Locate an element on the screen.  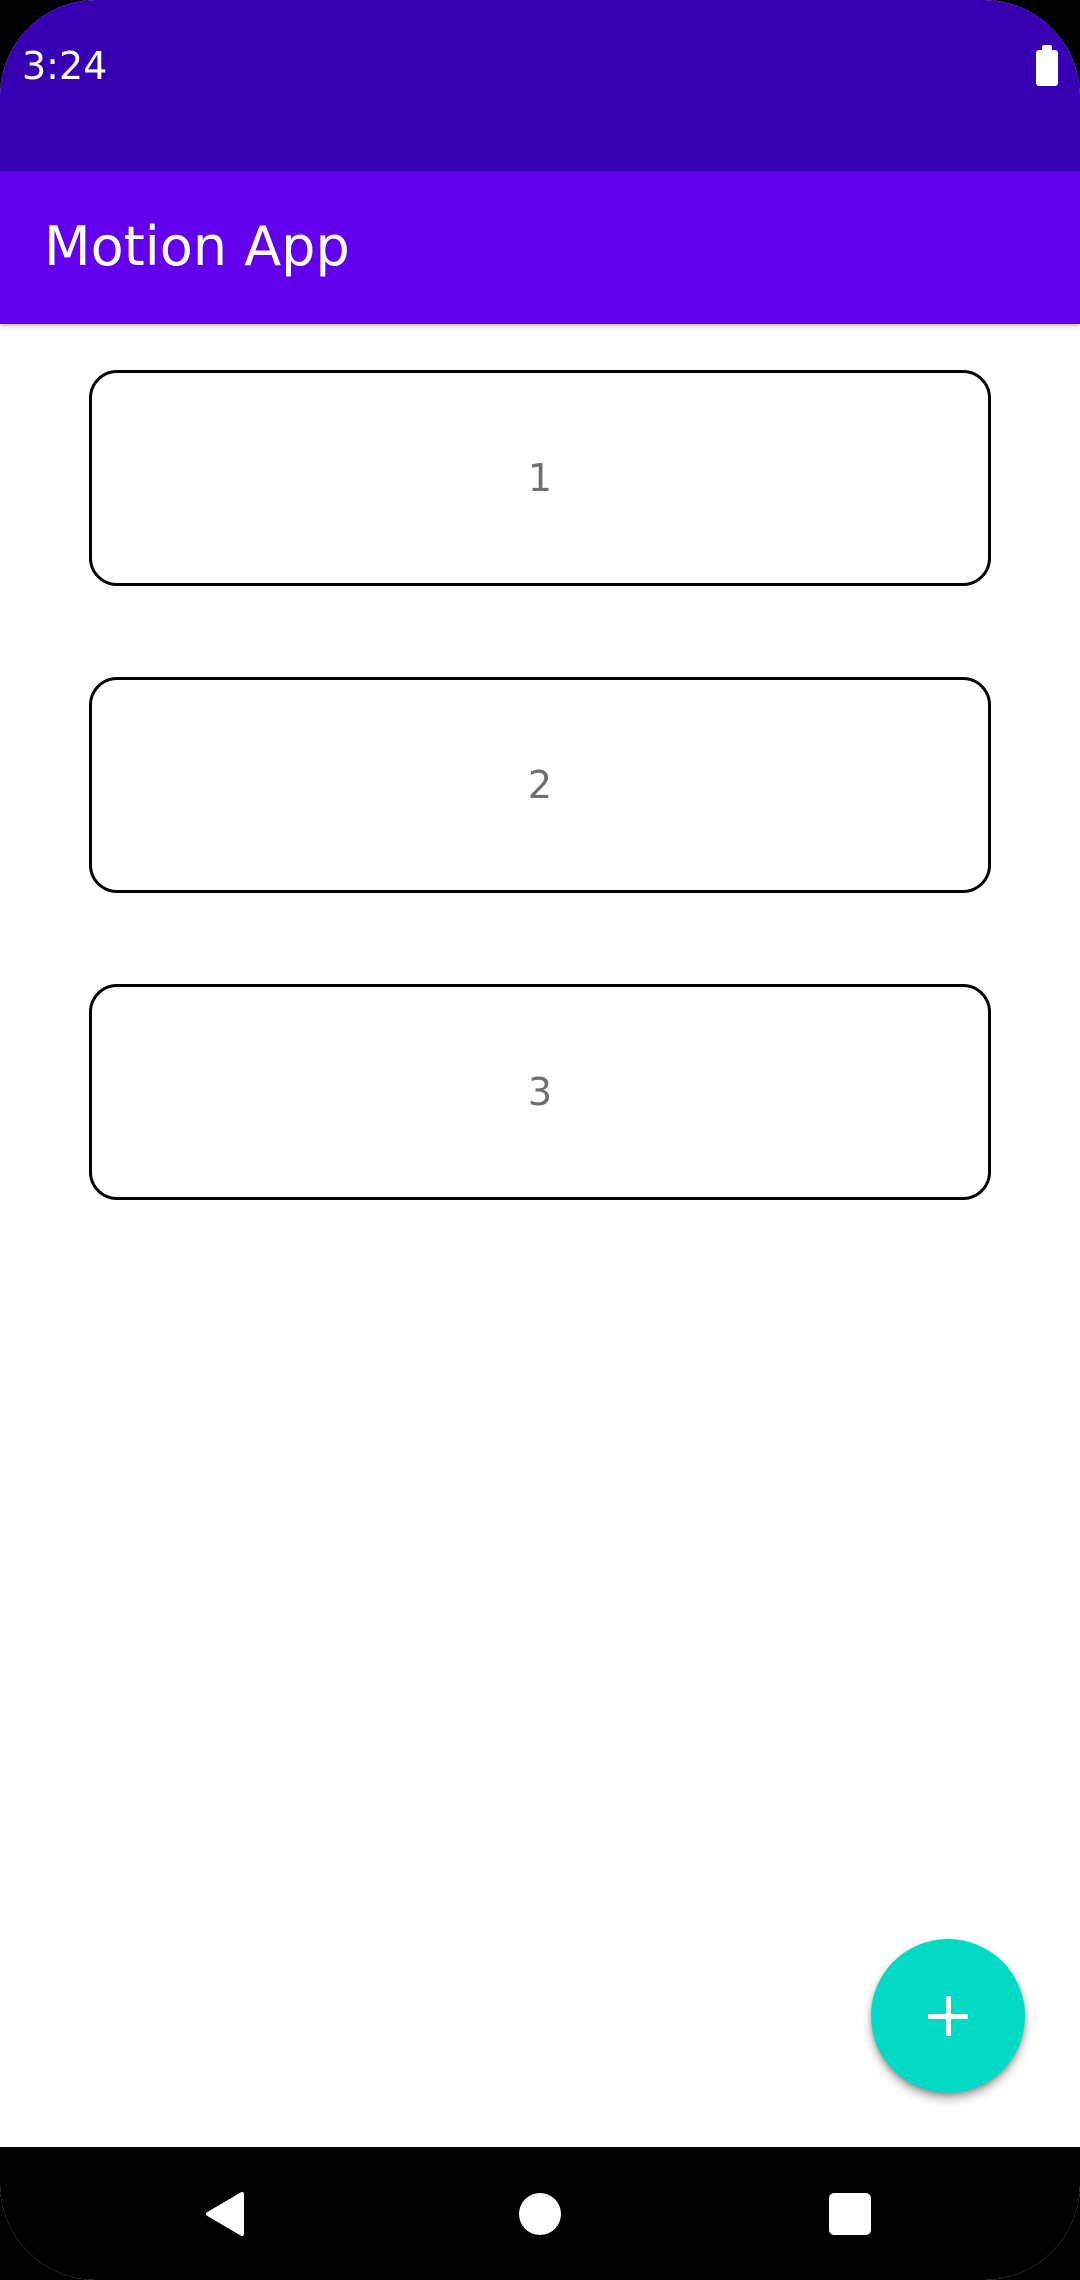
card-label: 3 is located at coordinates (540, 1092).